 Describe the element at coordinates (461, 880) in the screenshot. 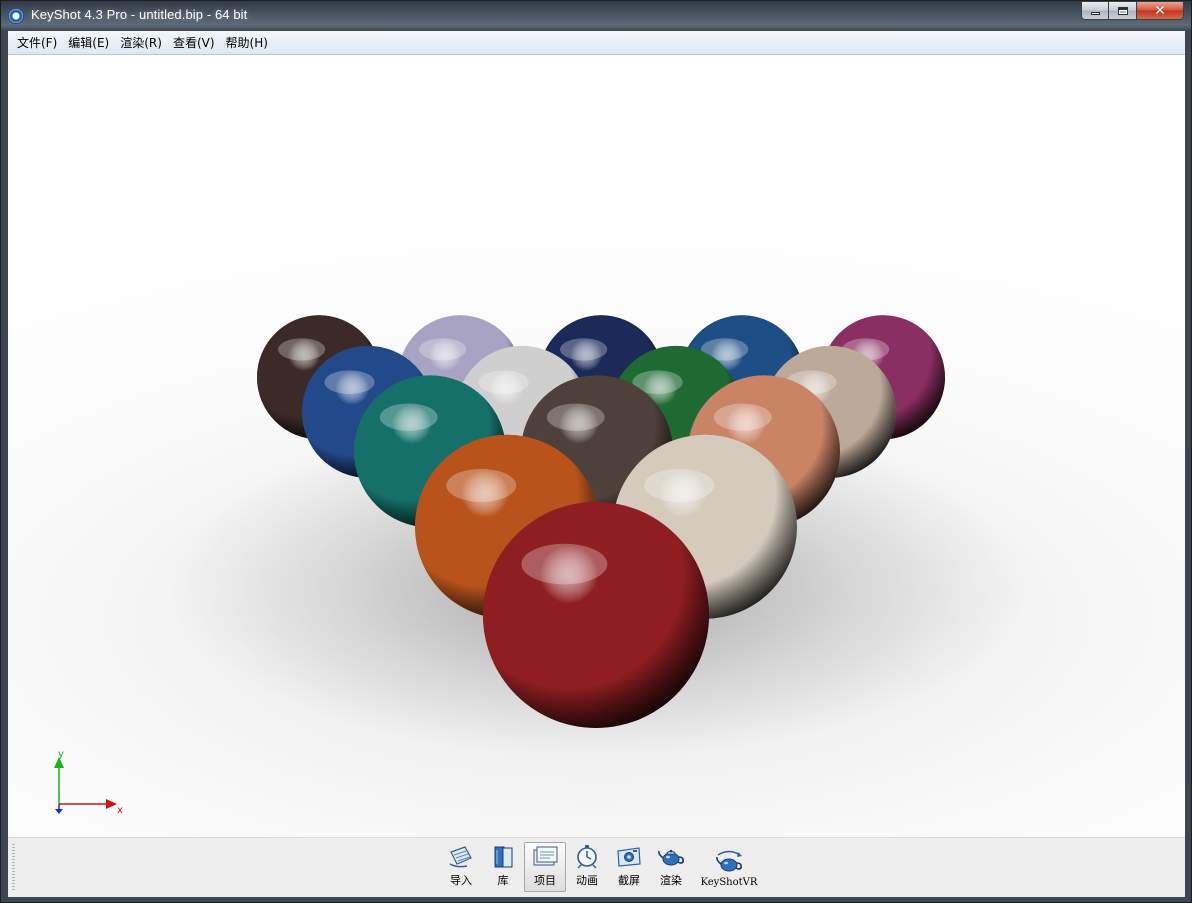

I see `import-button-label: 导入` at that location.